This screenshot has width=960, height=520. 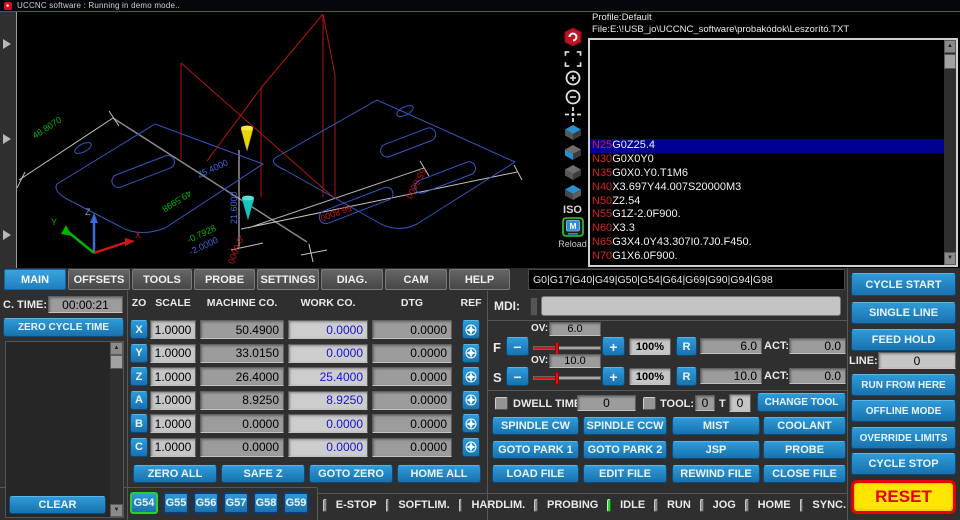 What do you see at coordinates (501, 403) in the screenshot?
I see `dwell-checkbox` at bounding box center [501, 403].